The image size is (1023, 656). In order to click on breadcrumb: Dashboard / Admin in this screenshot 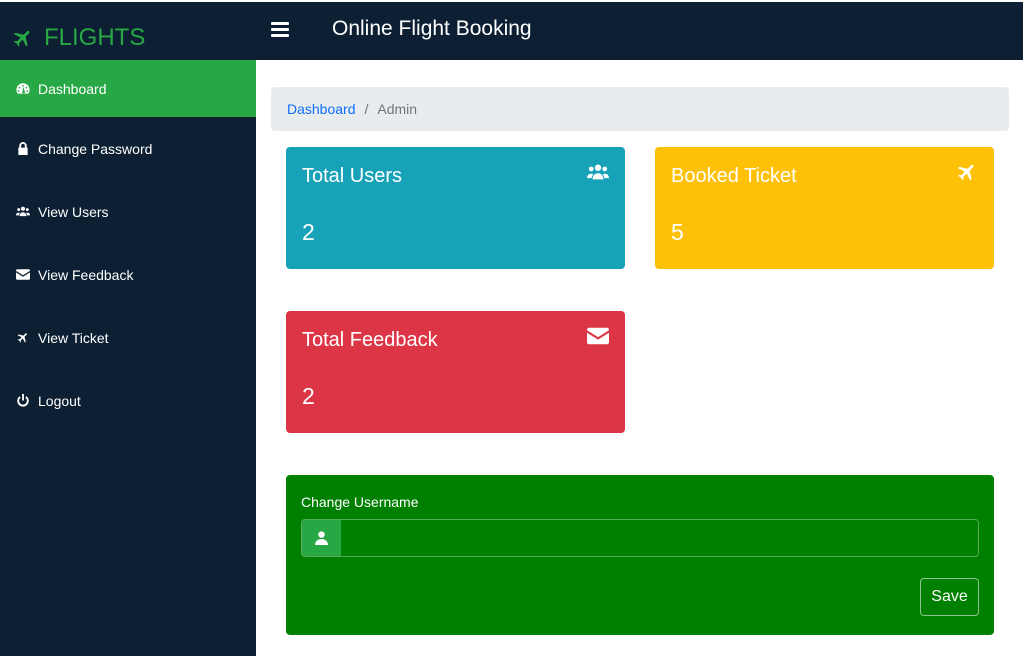, I will do `click(640, 109)`.